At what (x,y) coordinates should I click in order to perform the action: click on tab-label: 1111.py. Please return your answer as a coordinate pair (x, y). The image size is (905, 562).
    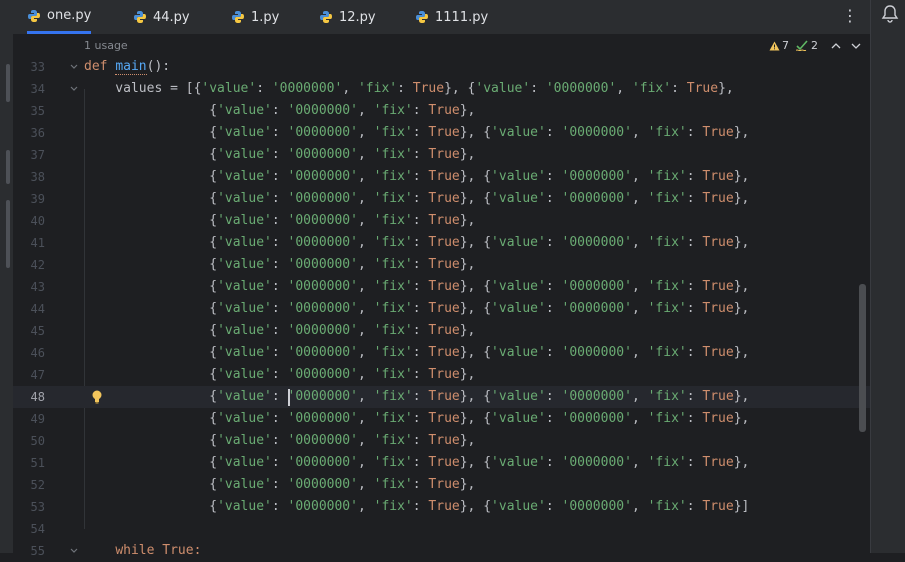
    Looking at the image, I should click on (462, 17).